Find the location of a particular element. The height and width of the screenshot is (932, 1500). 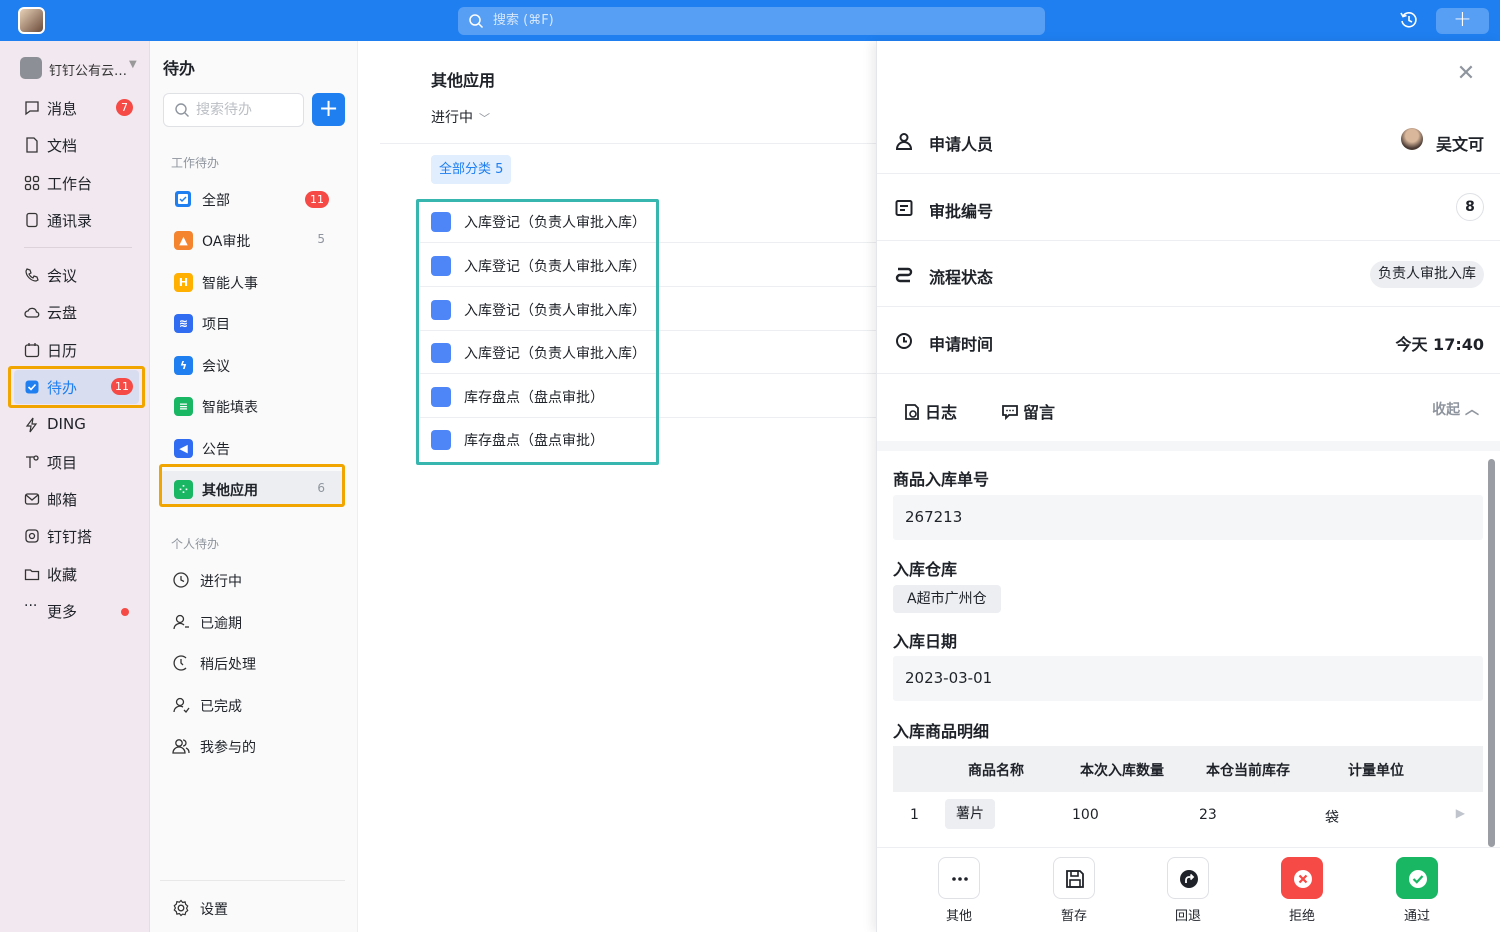

todo-item-label: 智能人事 is located at coordinates (230, 284).